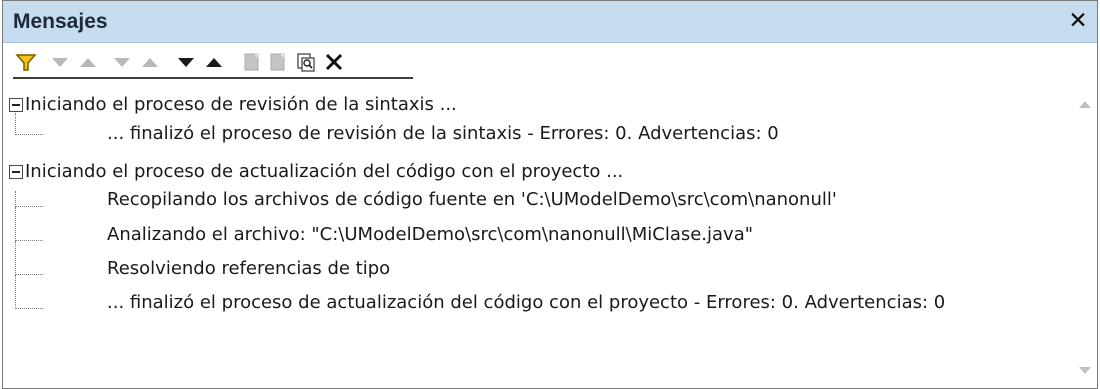 The image size is (1100, 389). I want to click on copy-all-button, so click(278, 62).